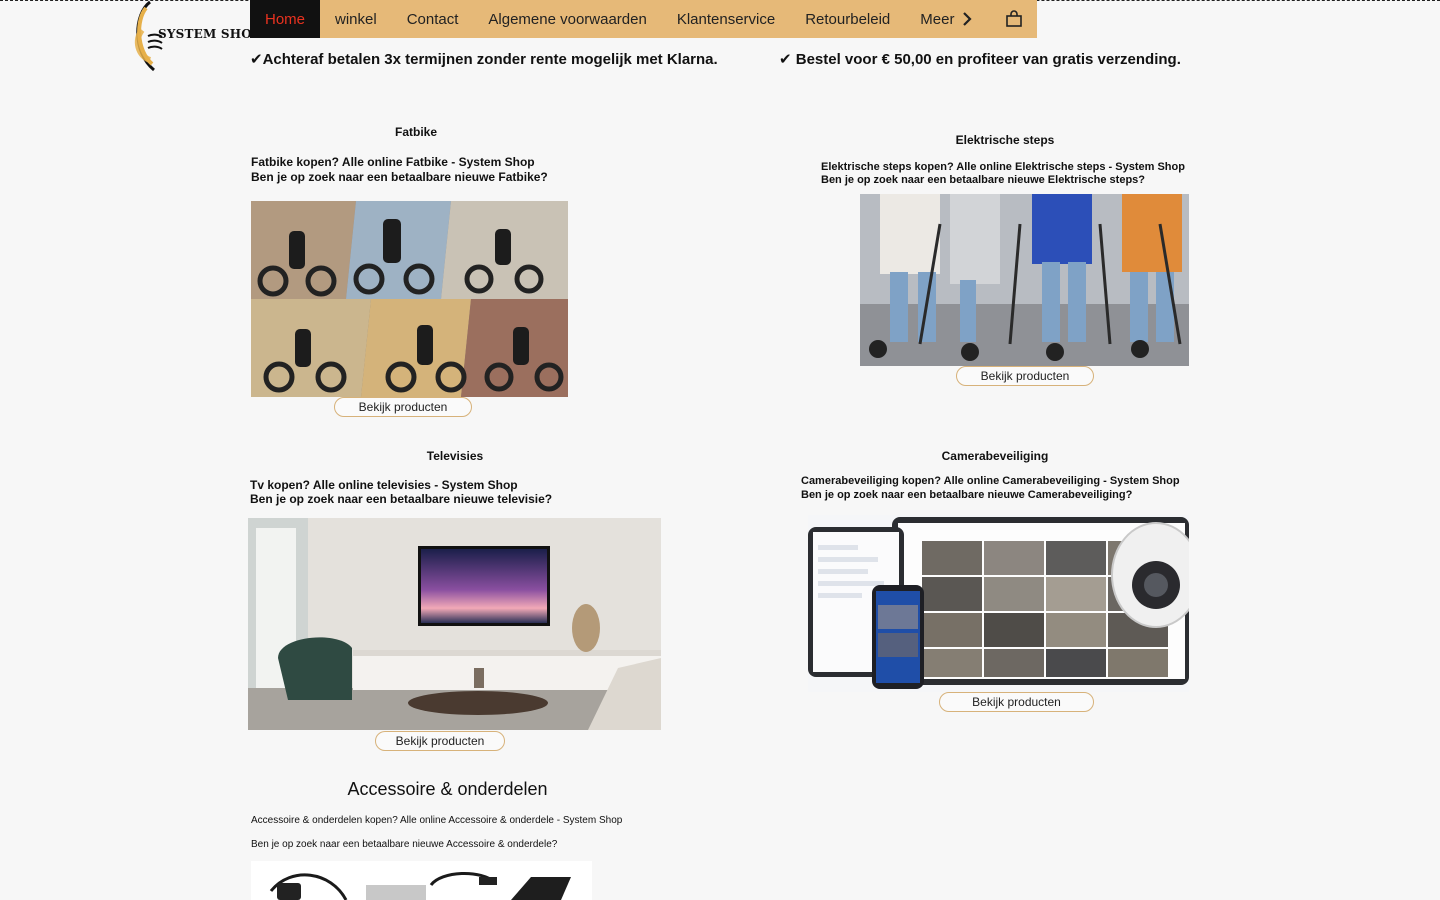 The width and height of the screenshot is (1440, 900). Describe the element at coordinates (1021, 19) in the screenshot. I see `shopping-bag-icon` at that location.